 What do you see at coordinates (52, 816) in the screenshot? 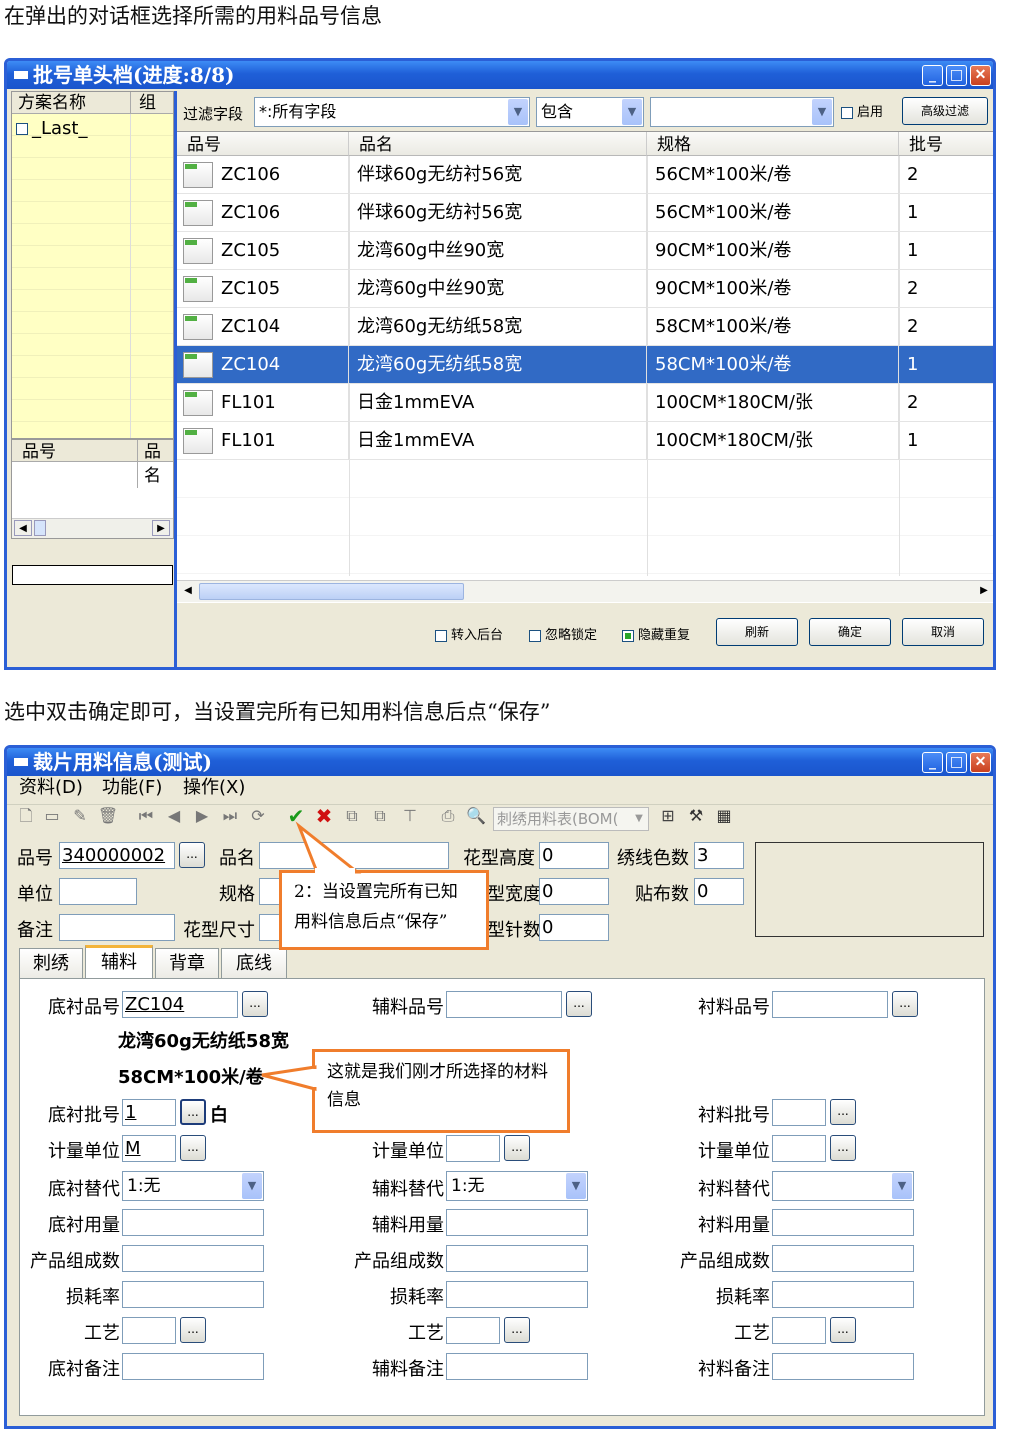
I see `open-icon: ▭` at bounding box center [52, 816].